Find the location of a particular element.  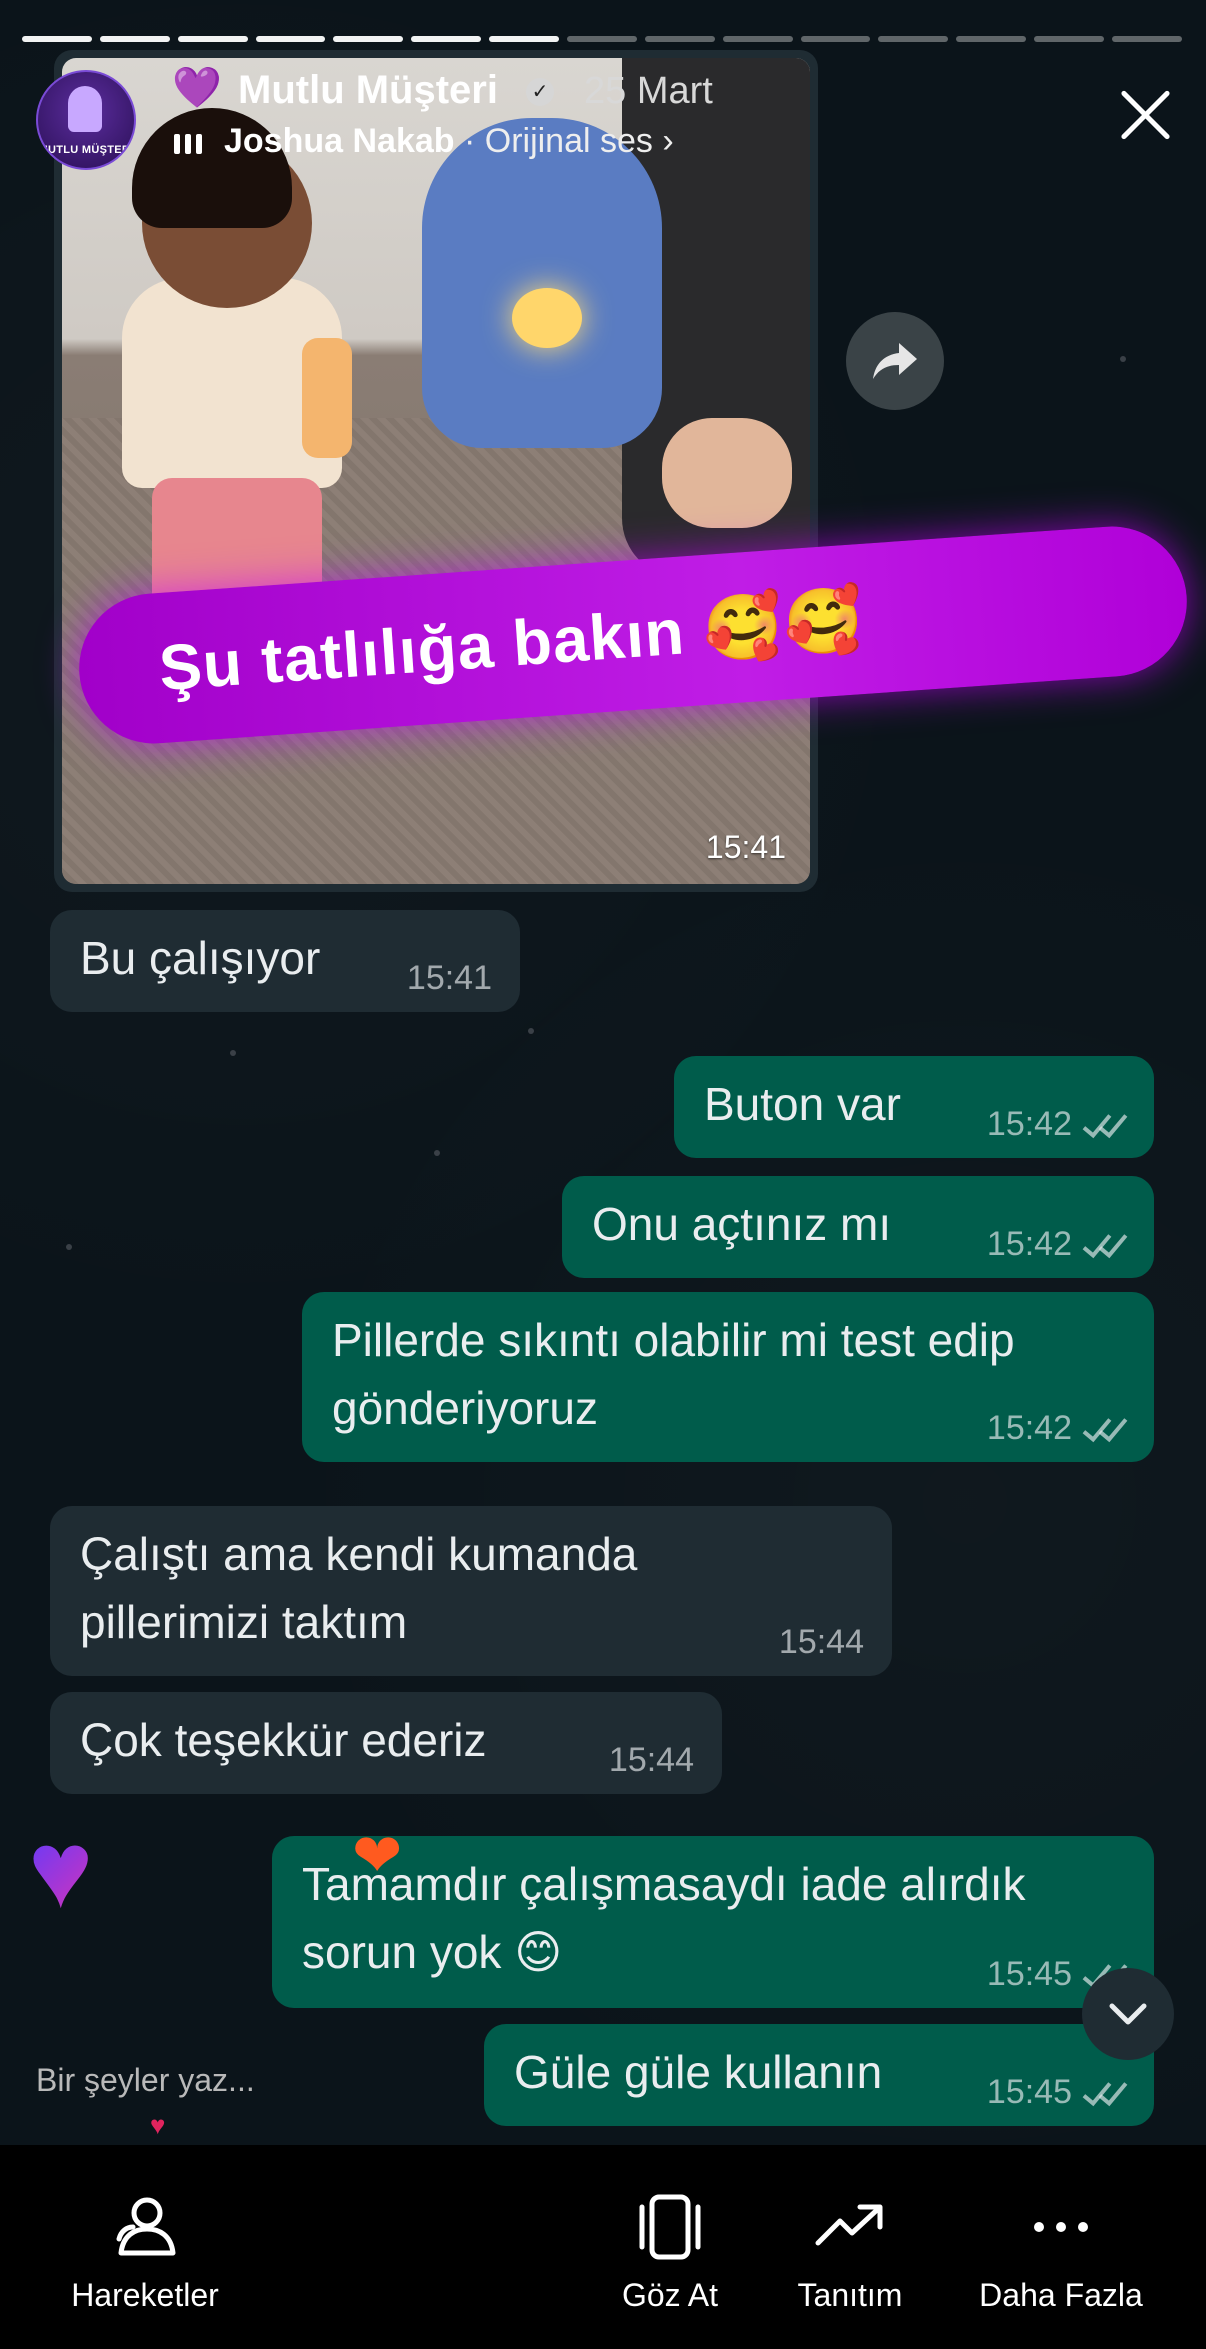

nav-more-label: Daha Fazla is located at coordinates (1061, 2295).